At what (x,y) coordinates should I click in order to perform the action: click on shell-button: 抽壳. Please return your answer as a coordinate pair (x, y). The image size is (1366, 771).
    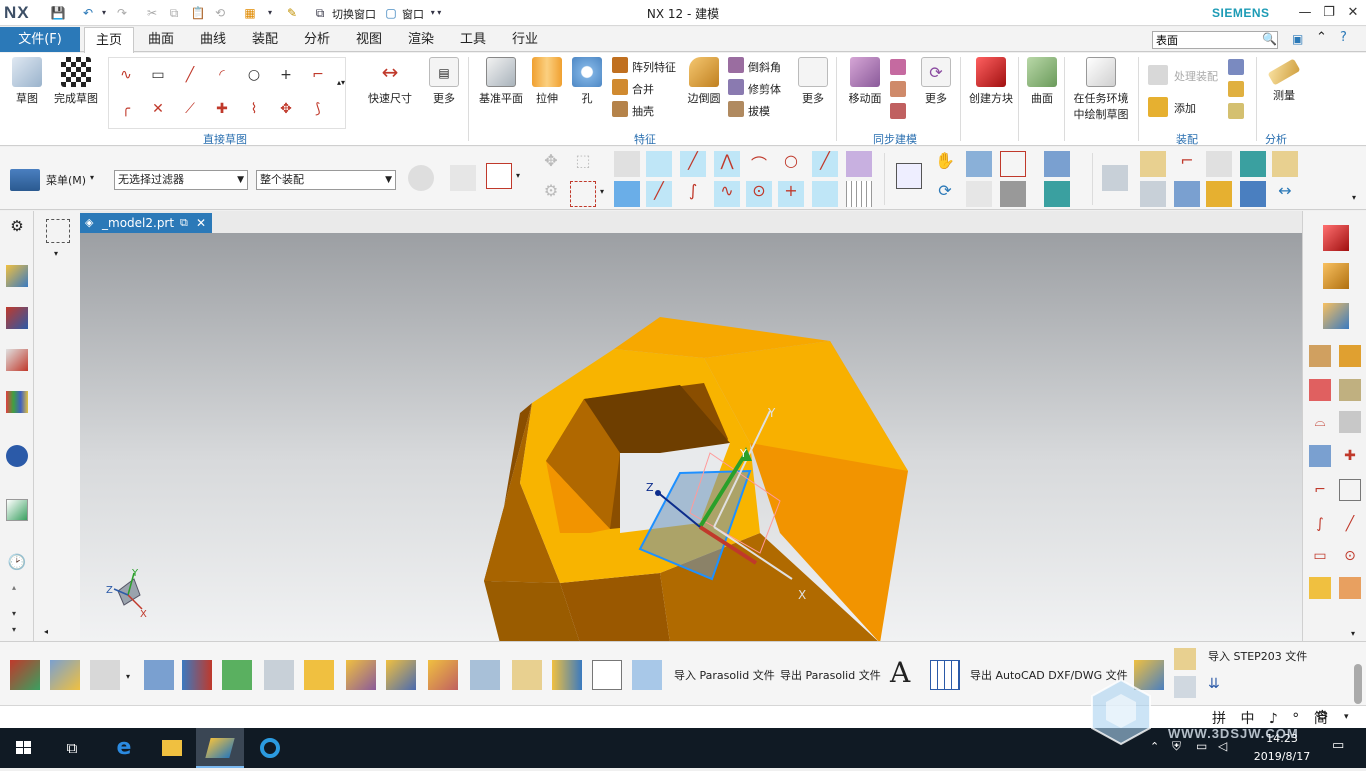
    Looking at the image, I should click on (643, 111).